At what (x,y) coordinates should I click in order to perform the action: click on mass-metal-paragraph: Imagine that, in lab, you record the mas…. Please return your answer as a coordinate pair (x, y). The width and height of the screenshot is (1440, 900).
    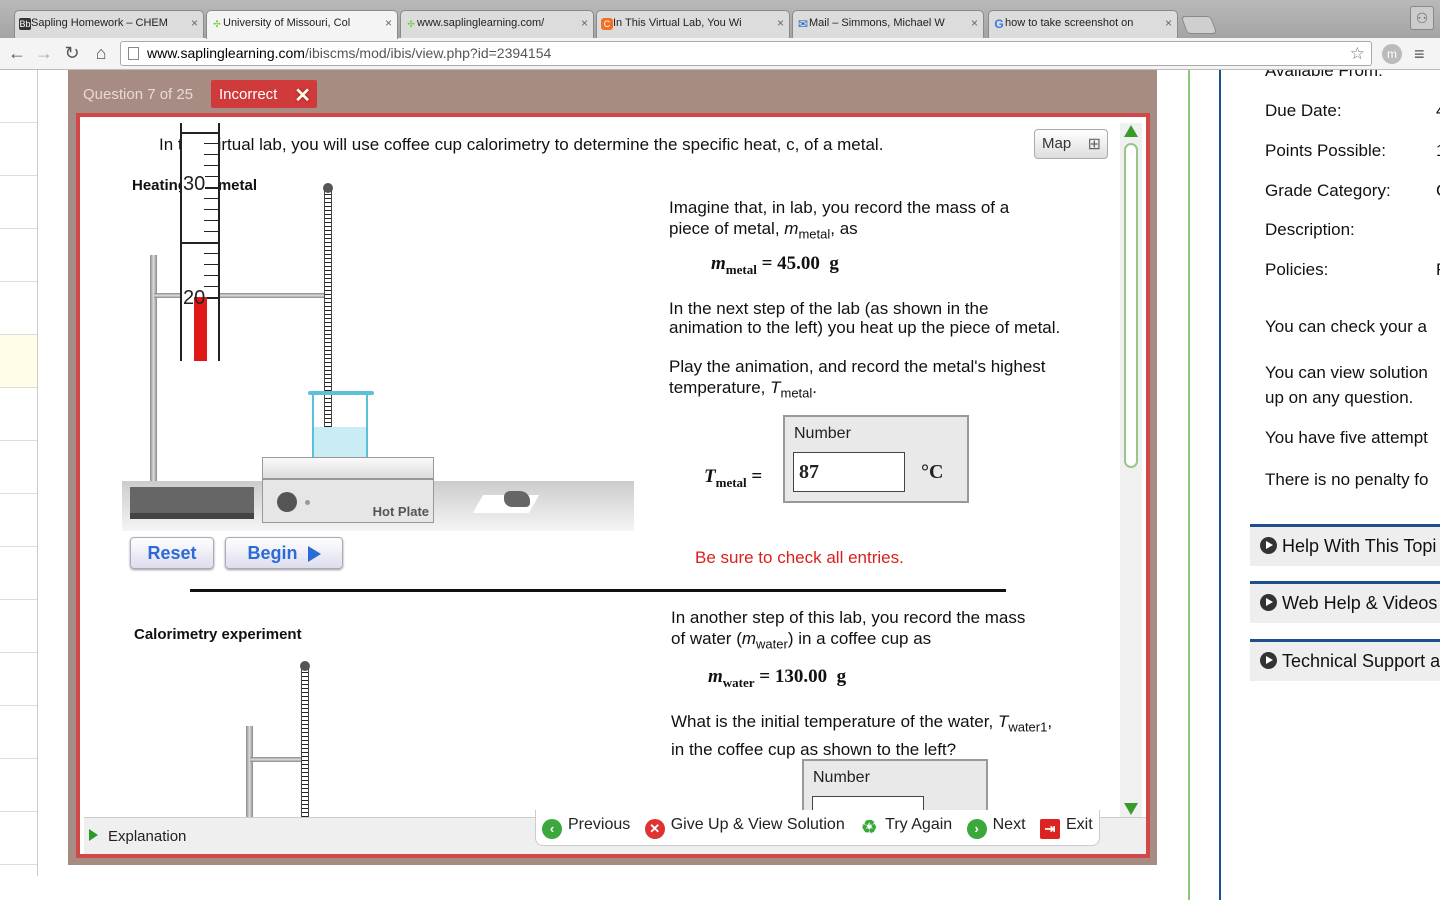
    Looking at the image, I should click on (839, 220).